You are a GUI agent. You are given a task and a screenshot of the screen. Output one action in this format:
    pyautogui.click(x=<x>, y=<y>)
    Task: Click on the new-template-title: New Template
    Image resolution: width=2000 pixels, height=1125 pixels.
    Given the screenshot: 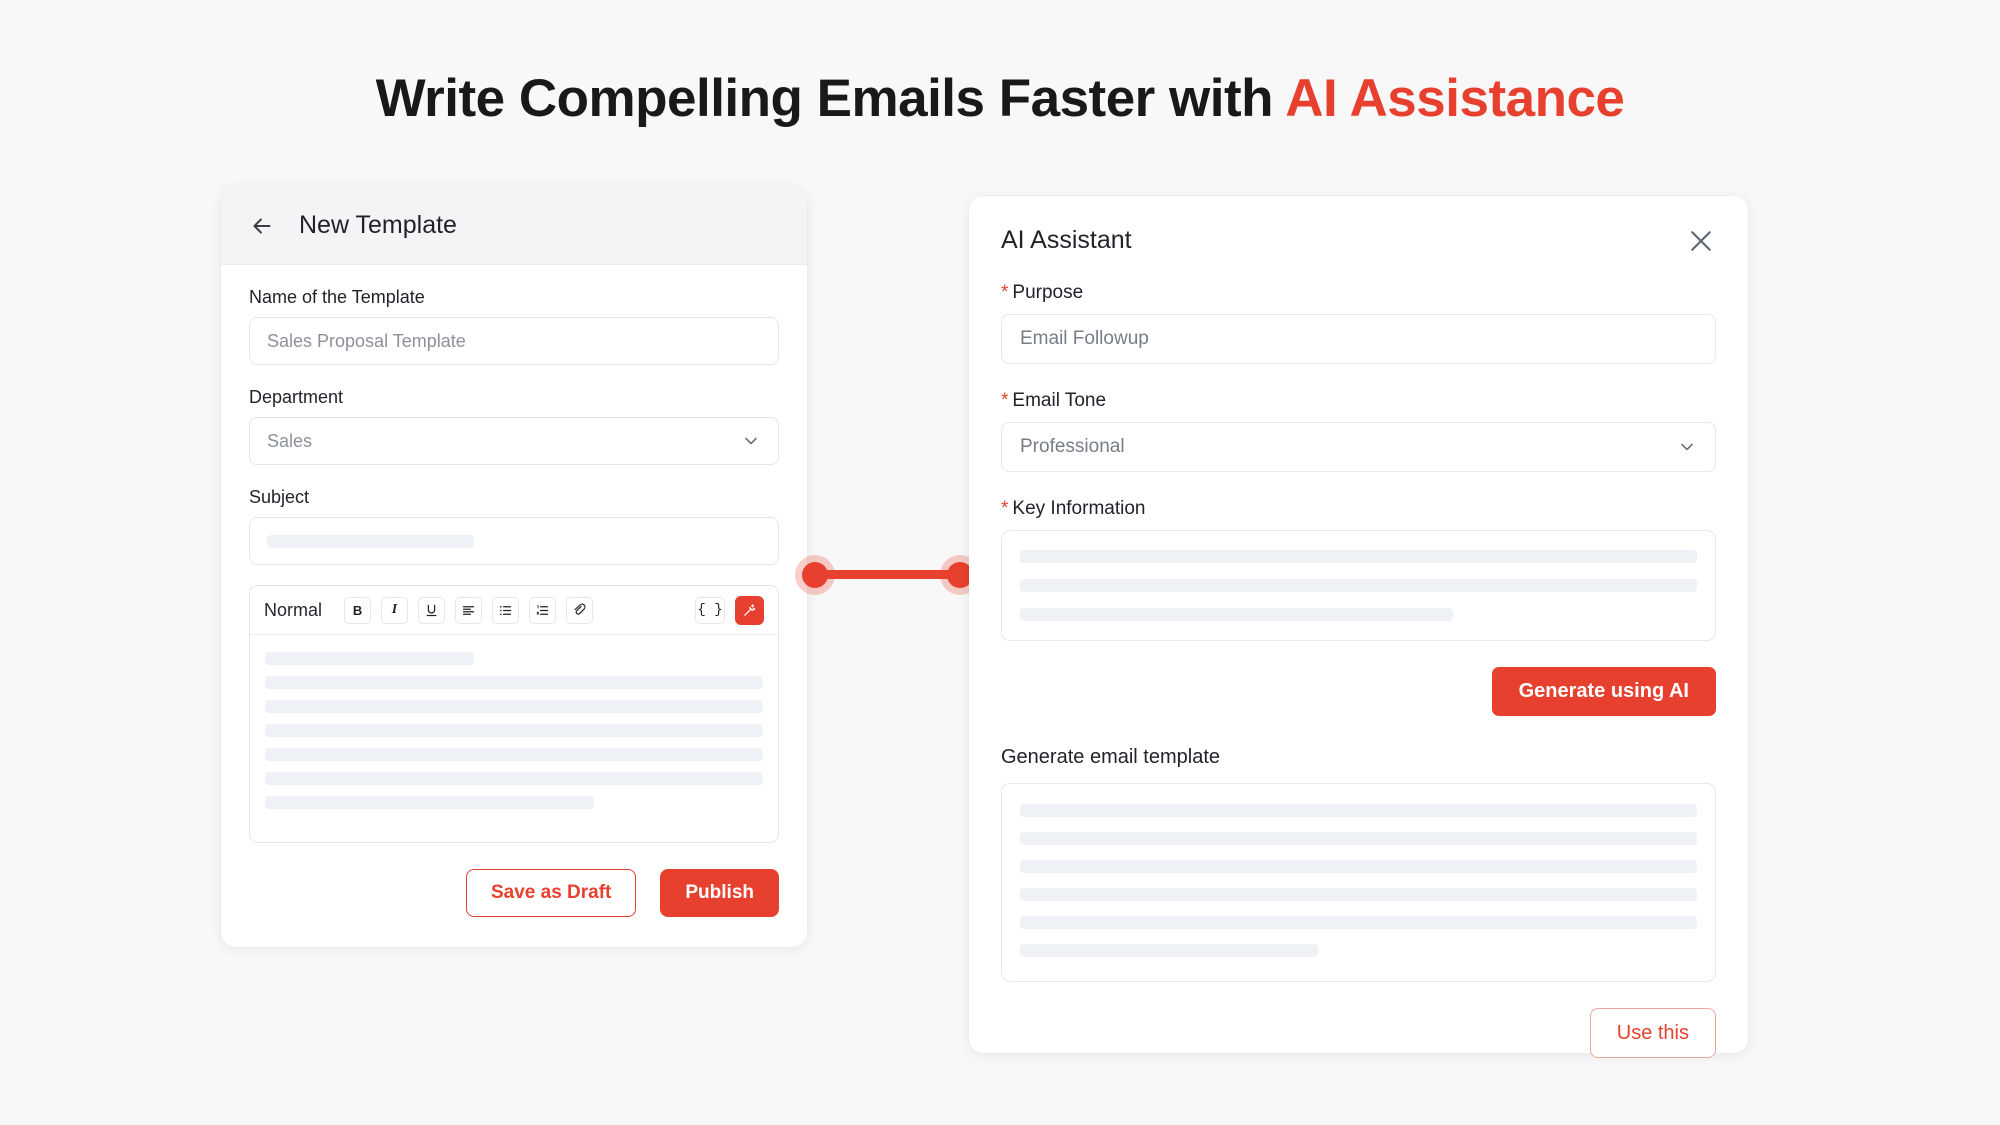 What is the action you would take?
    pyautogui.click(x=378, y=225)
    